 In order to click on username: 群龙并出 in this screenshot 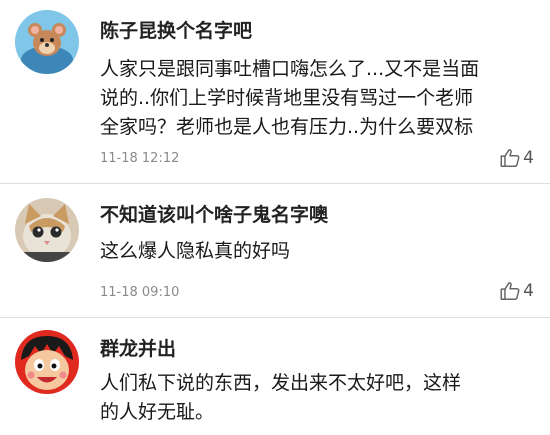, I will do `click(138, 347)`.